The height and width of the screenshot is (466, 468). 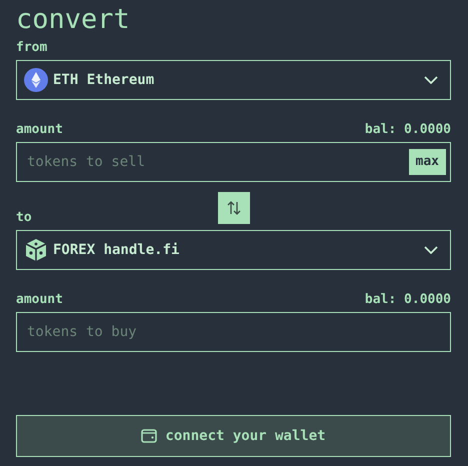 I want to click on field-label: to, so click(x=24, y=218).